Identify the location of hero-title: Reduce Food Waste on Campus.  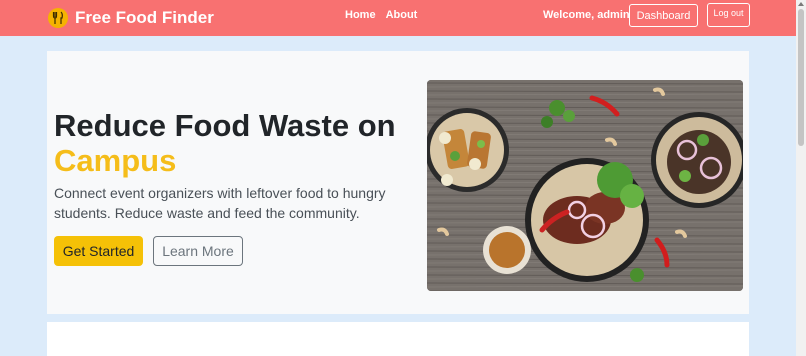
(225, 143).